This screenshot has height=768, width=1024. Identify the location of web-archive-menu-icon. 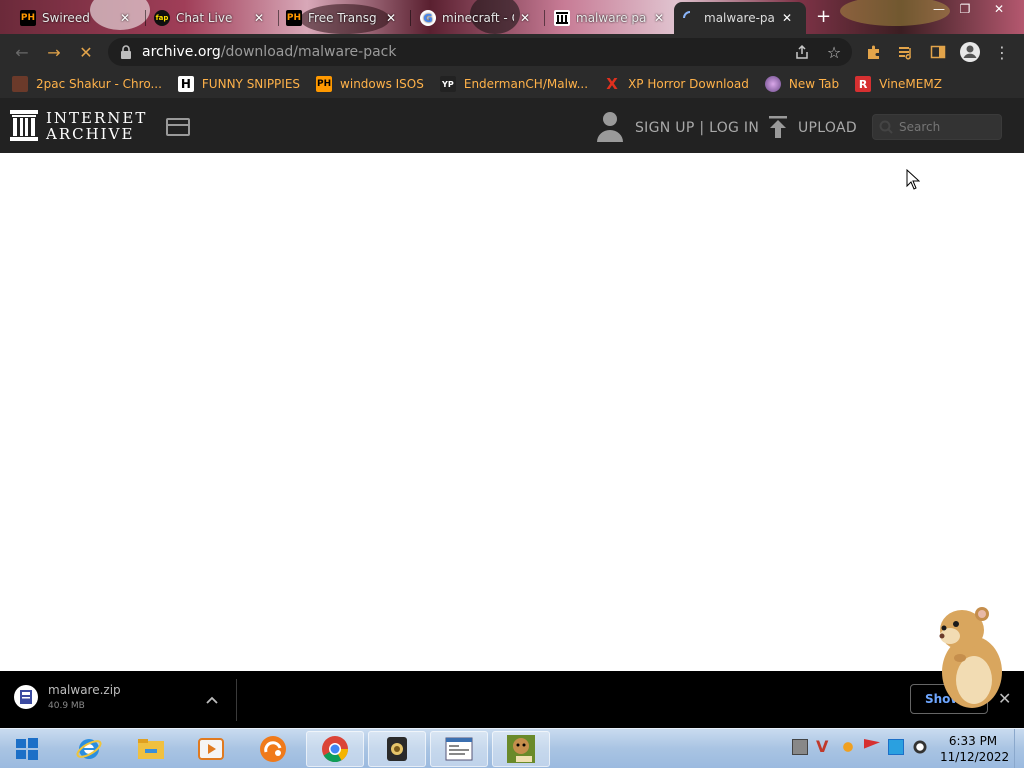
(178, 127).